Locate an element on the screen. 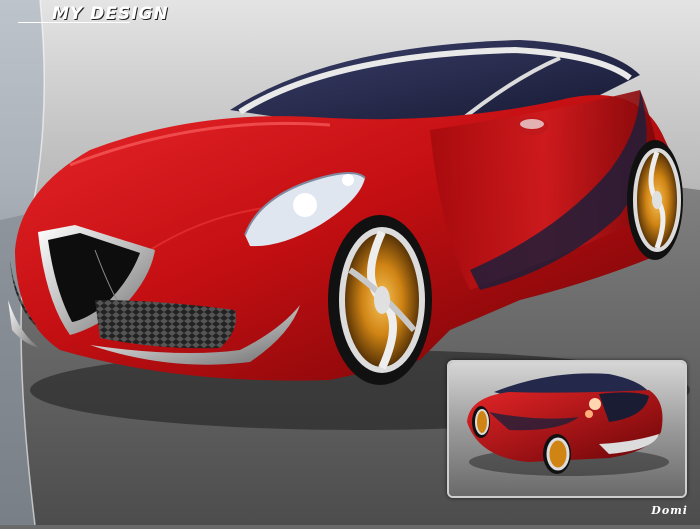  inset-car-render is located at coordinates (567, 429).